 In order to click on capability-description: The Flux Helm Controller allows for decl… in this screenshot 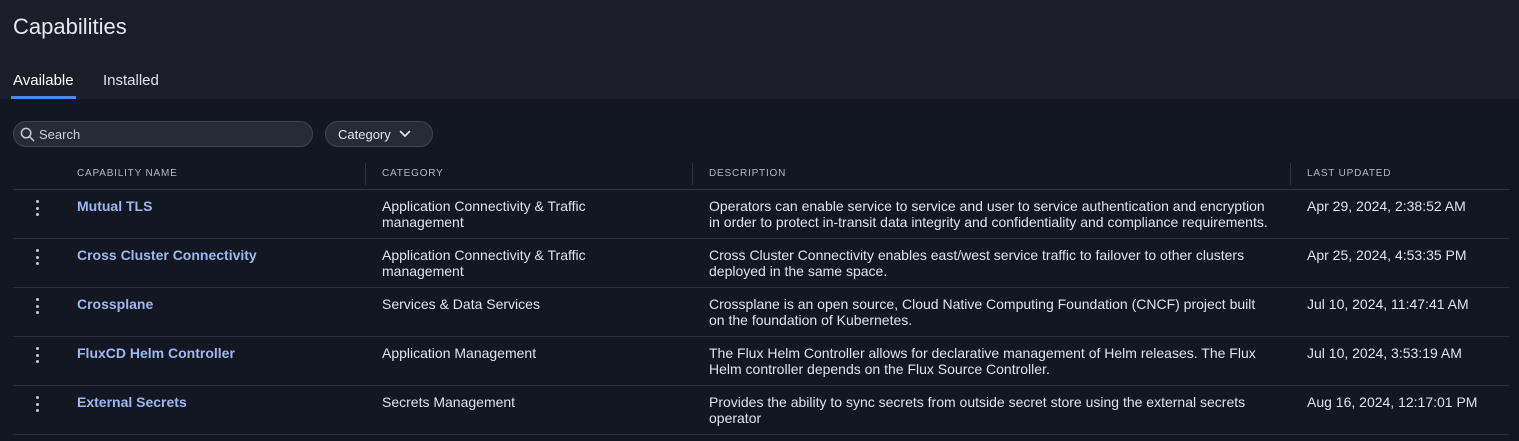, I will do `click(982, 361)`.